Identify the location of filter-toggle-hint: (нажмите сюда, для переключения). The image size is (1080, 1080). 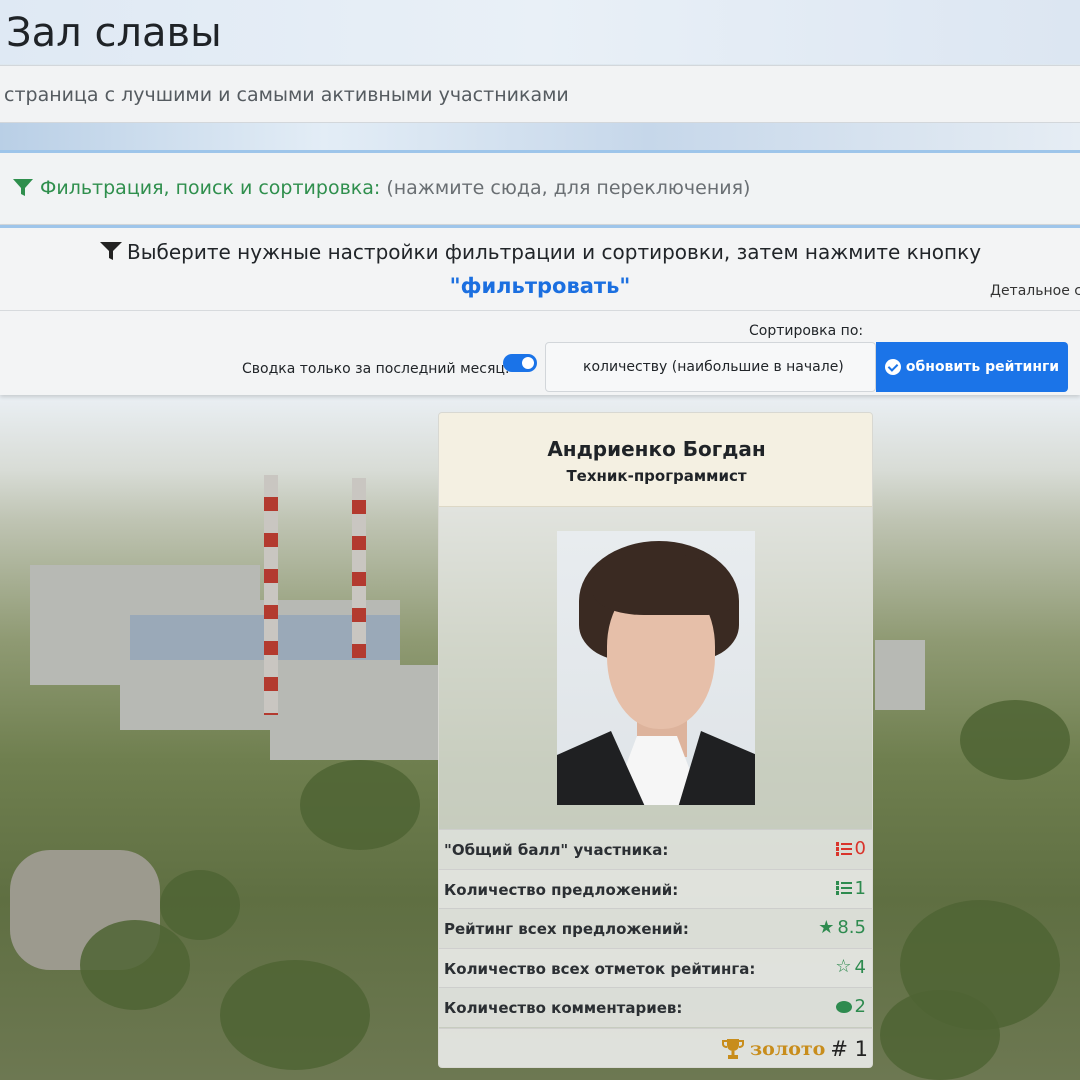
(568, 188).